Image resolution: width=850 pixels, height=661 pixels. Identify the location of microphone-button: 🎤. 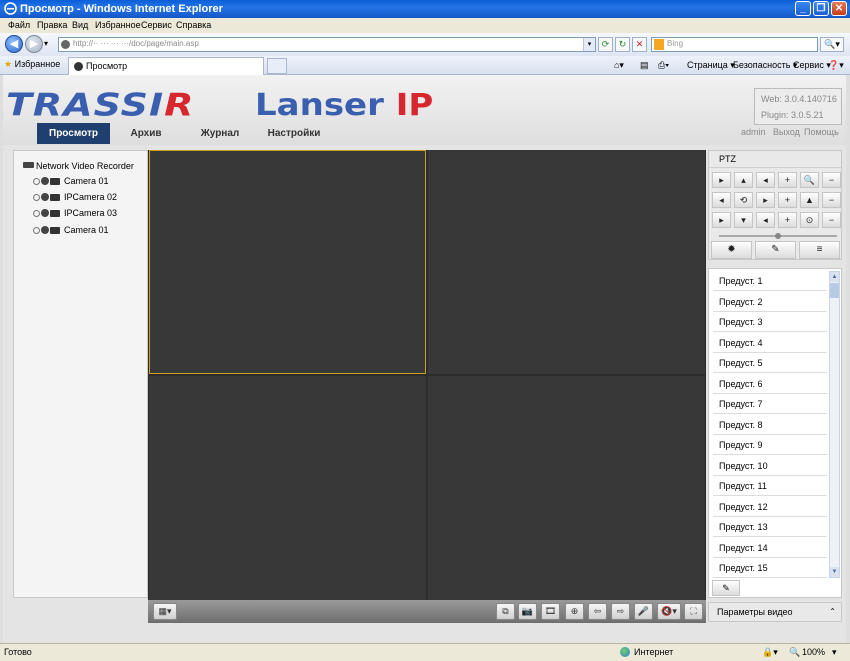
(643, 611).